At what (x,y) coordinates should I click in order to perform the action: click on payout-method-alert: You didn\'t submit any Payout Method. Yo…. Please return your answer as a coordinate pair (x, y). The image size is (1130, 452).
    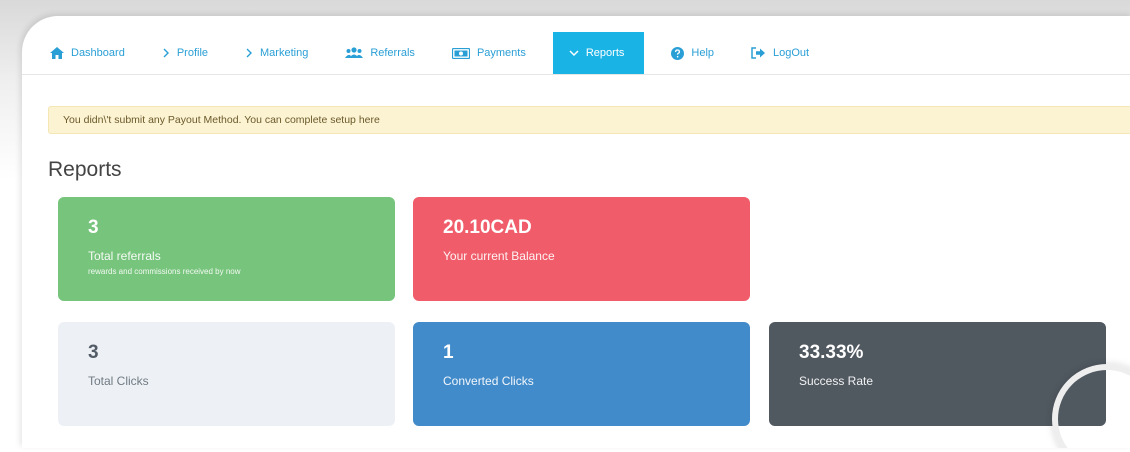
    Looking at the image, I should click on (589, 120).